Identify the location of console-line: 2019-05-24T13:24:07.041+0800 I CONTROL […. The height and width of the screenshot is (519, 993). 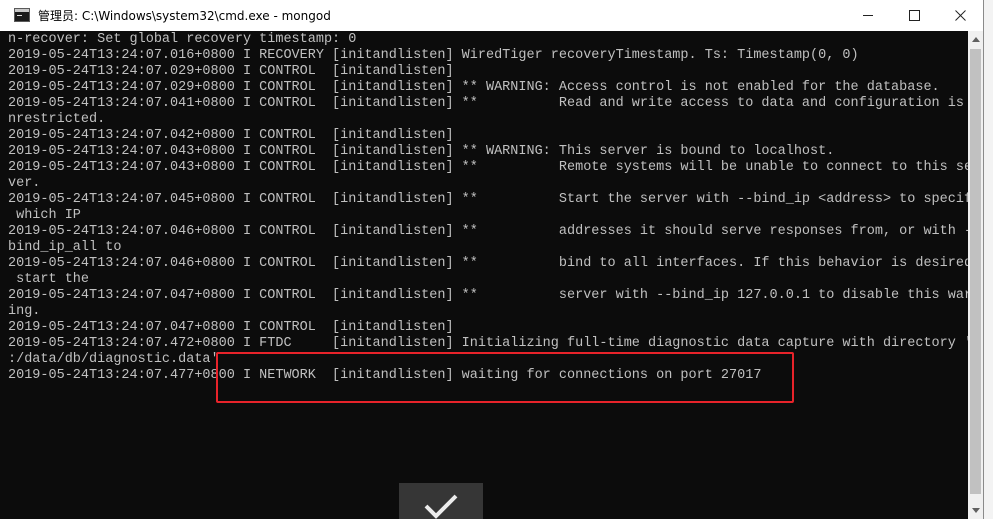
(488, 103).